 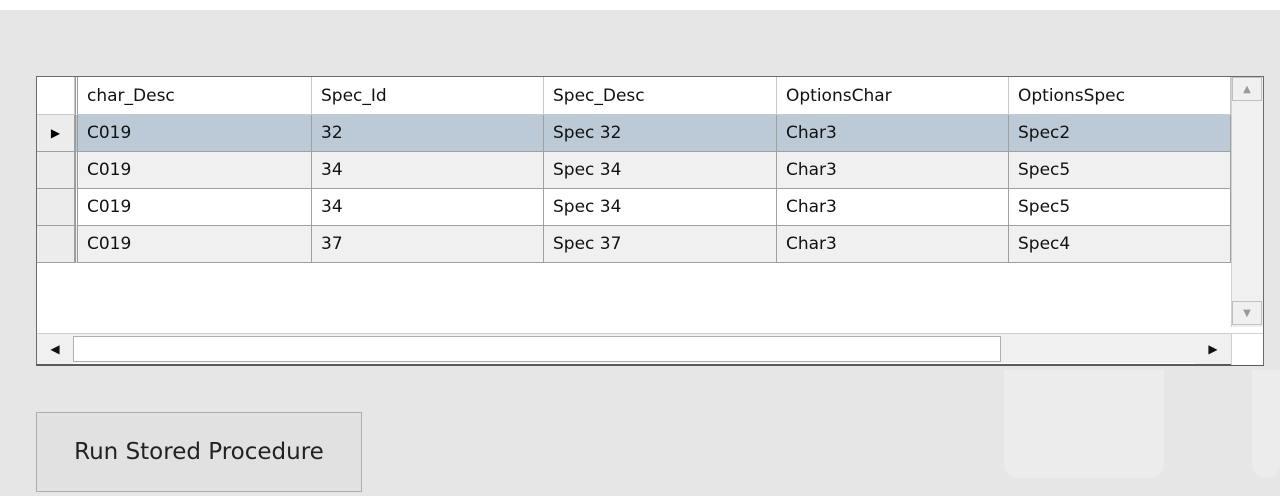 What do you see at coordinates (1213, 349) in the screenshot?
I see `scroll-right-arrow-icon: ▶` at bounding box center [1213, 349].